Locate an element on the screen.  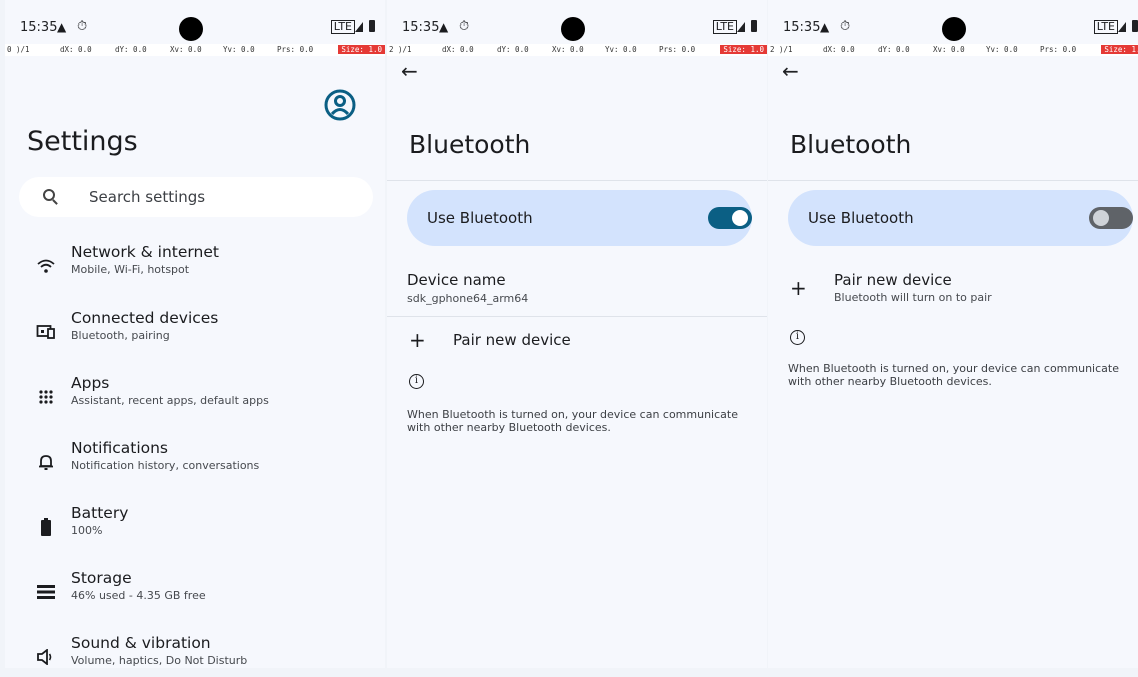
pointer-count: 0 )/1 is located at coordinates (18, 49).